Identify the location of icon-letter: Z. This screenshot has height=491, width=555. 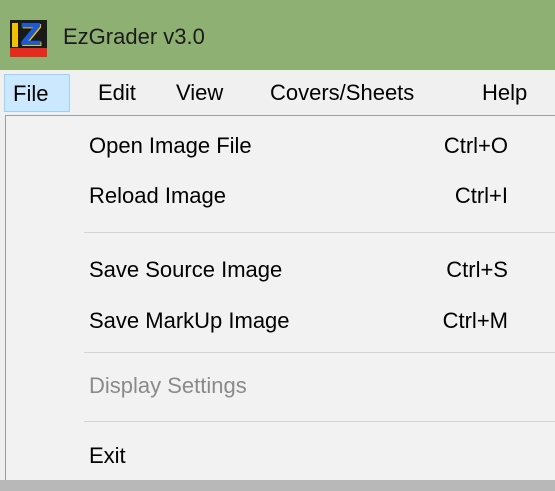
(31, 36).